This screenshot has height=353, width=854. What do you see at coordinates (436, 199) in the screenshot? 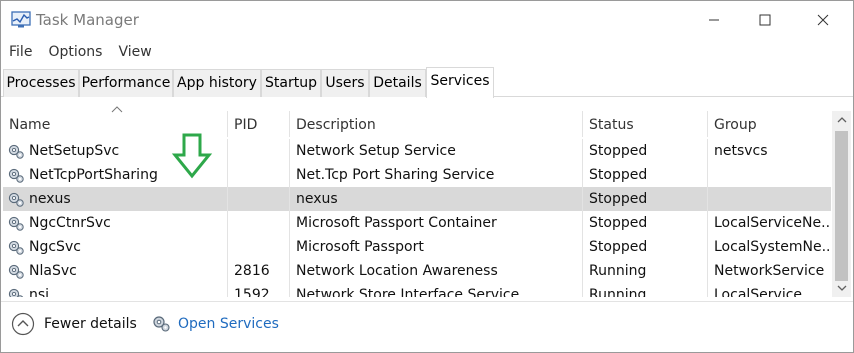
I see `cell-description: nexus` at bounding box center [436, 199].